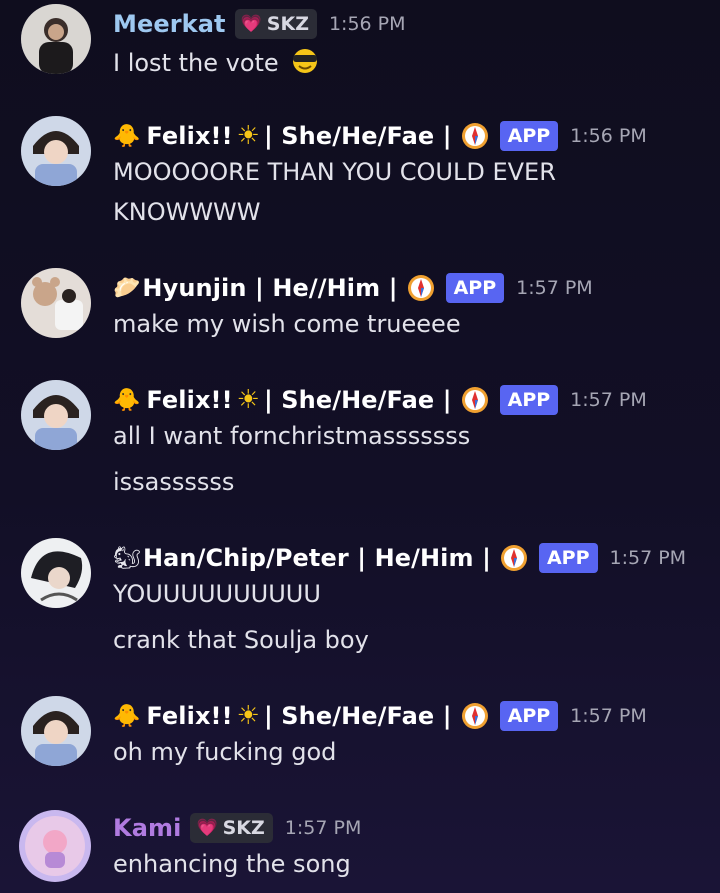 The width and height of the screenshot is (720, 893). I want to click on message-content: I lost the vote, so click(217, 64).